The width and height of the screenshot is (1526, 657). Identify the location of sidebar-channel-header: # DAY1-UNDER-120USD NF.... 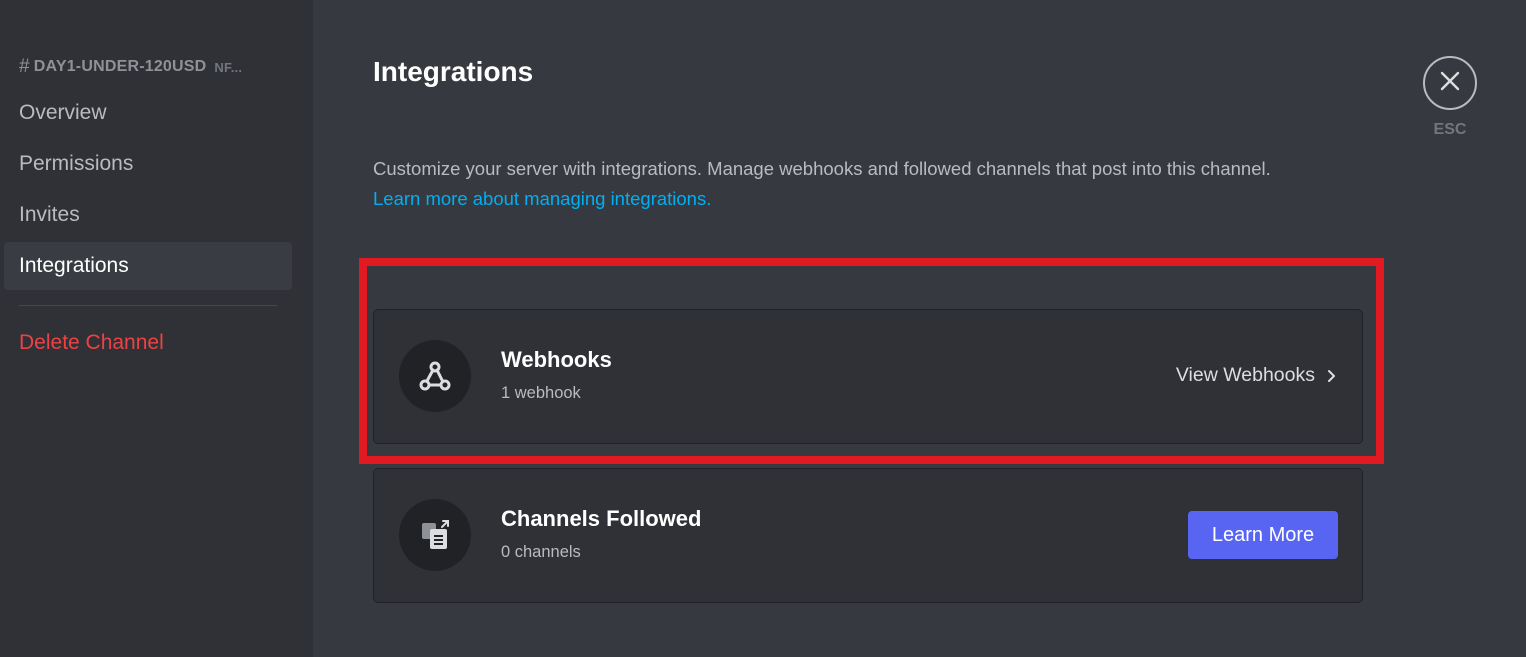
(130, 67).